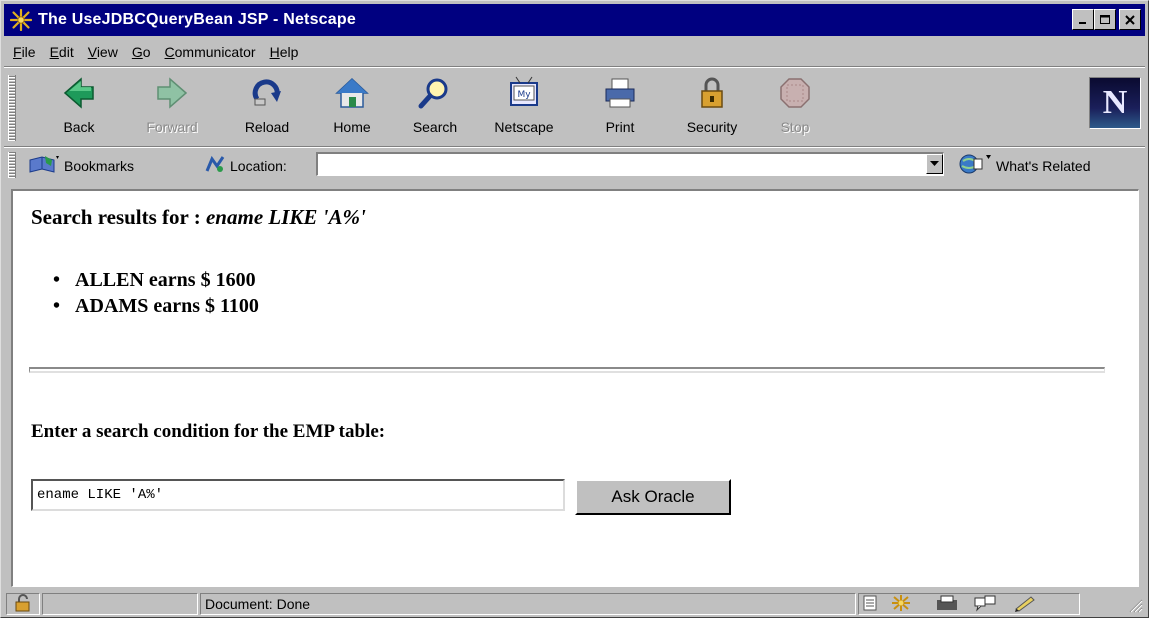  I want to click on bookmarks-button: Bookmarks, so click(81, 165).